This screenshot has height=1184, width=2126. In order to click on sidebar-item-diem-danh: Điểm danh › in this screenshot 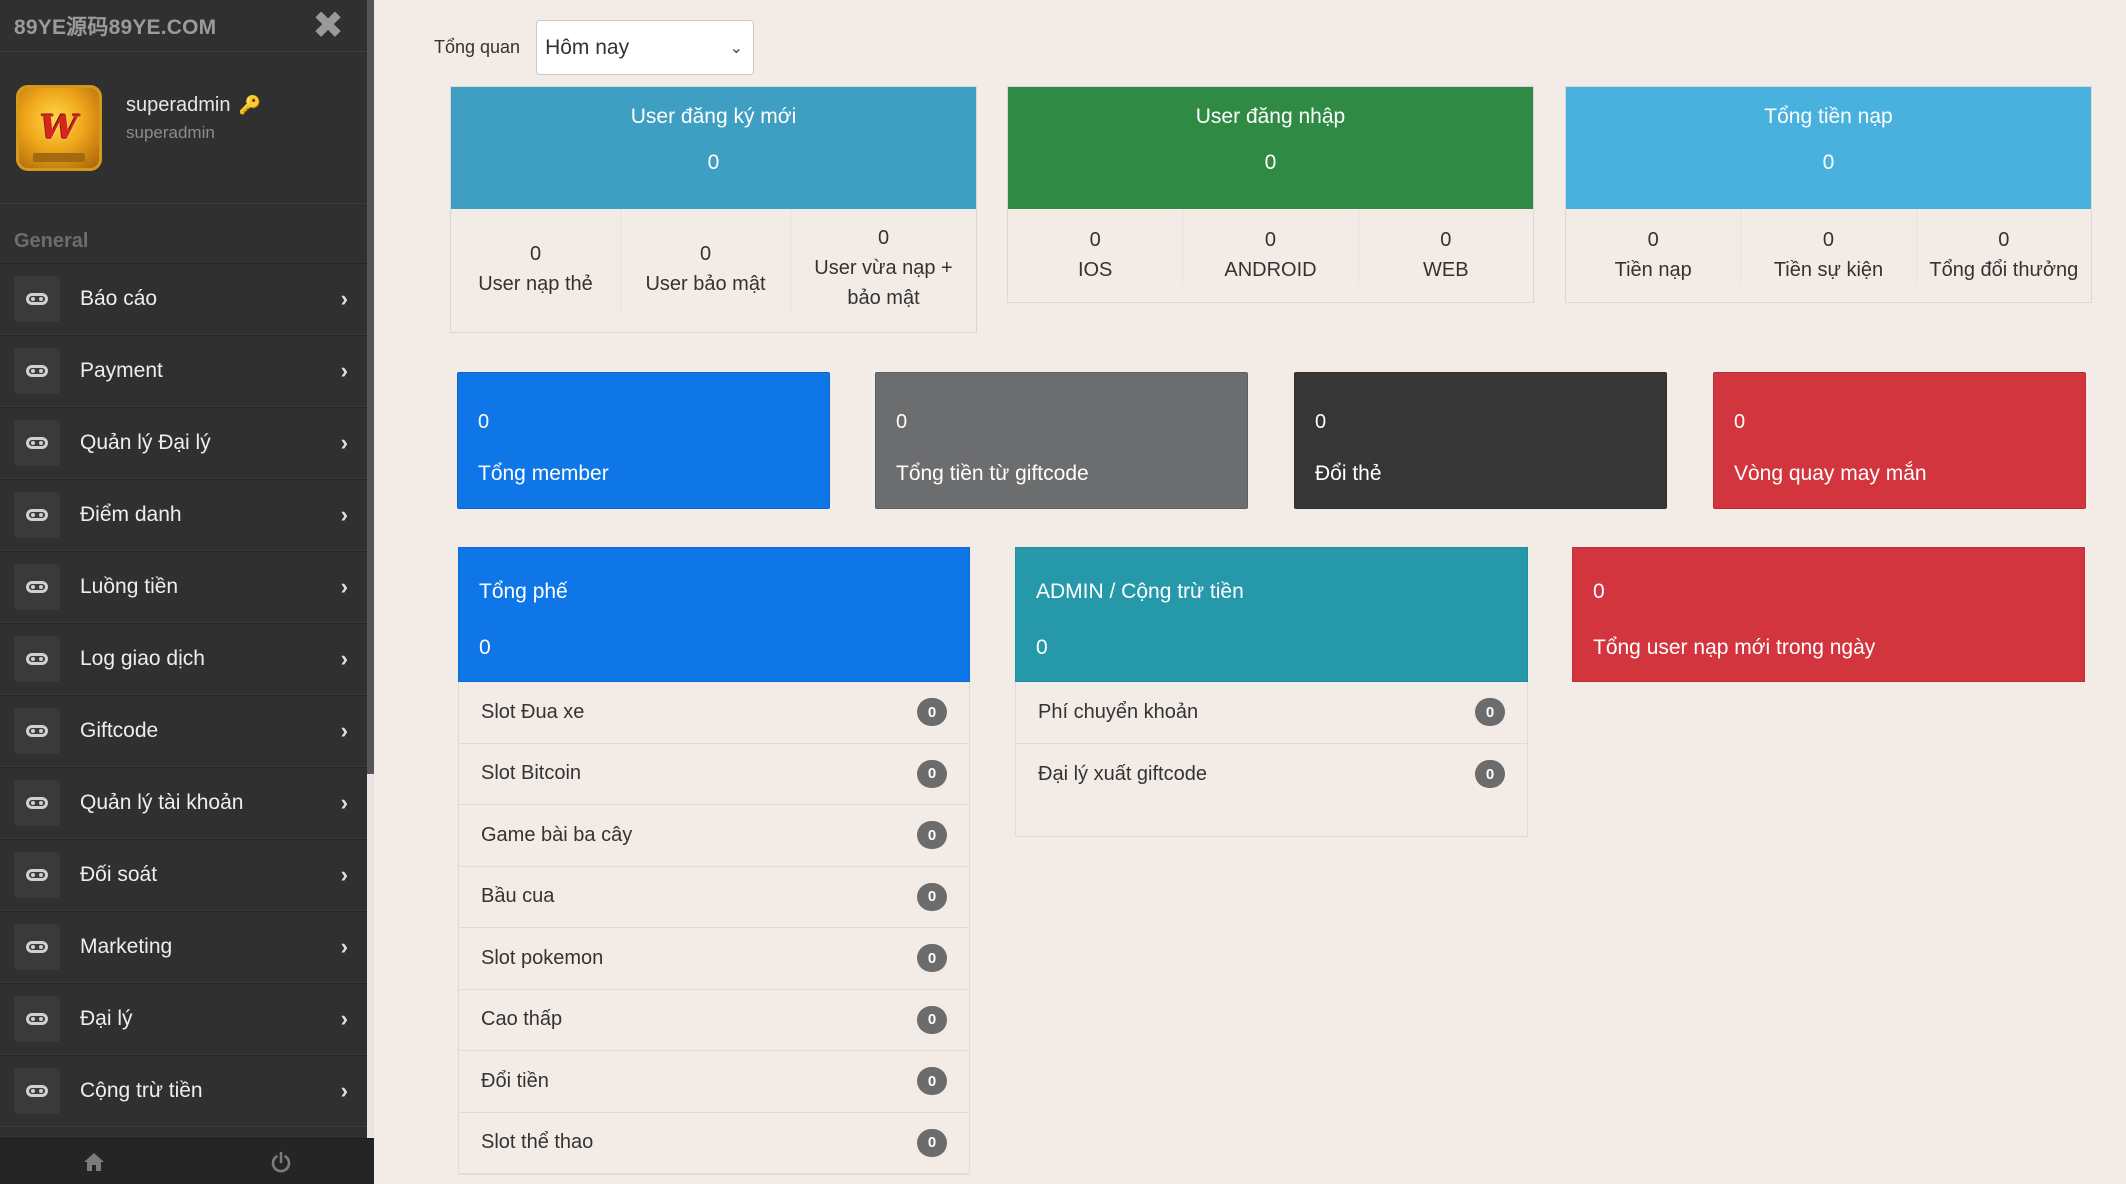, I will do `click(187, 515)`.